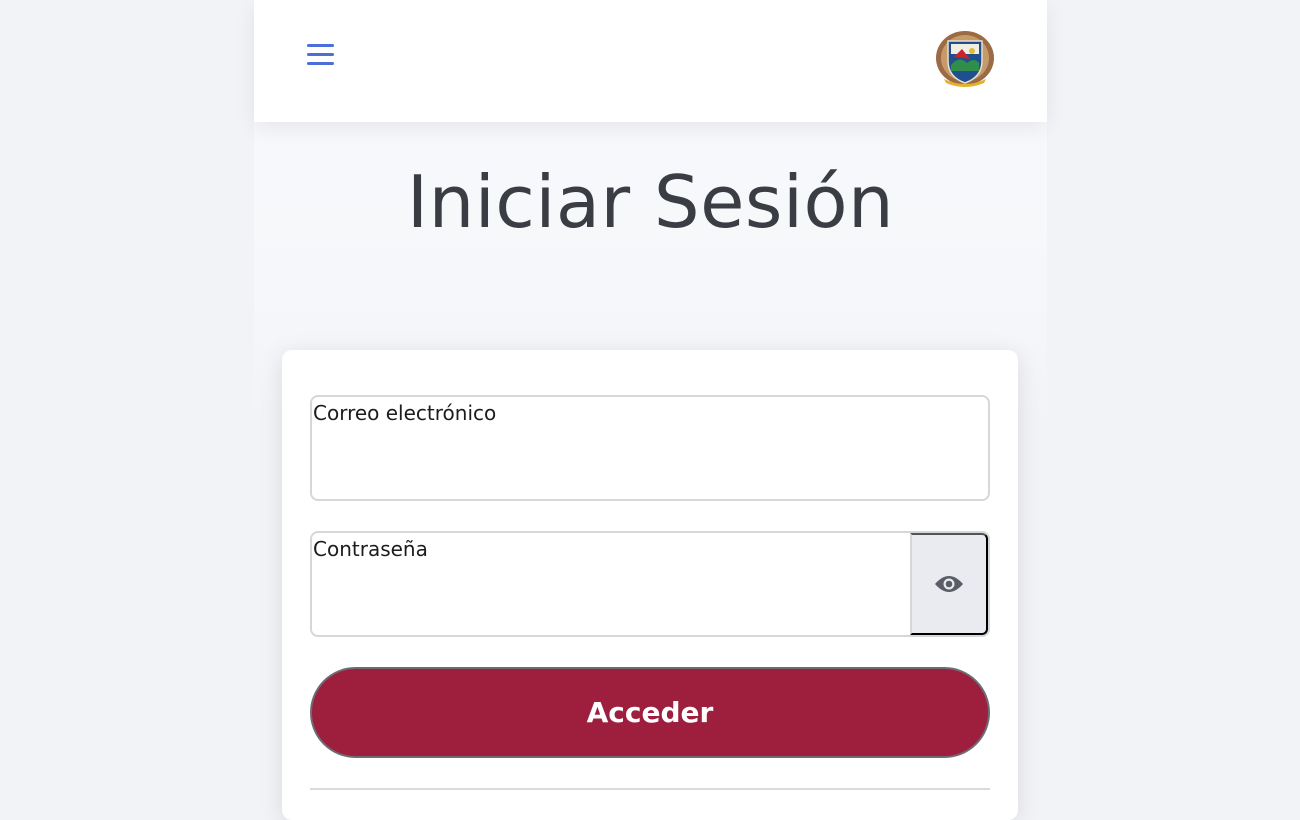 This screenshot has width=1300, height=820. I want to click on page-title: Iniciar Sesión, so click(650, 202).